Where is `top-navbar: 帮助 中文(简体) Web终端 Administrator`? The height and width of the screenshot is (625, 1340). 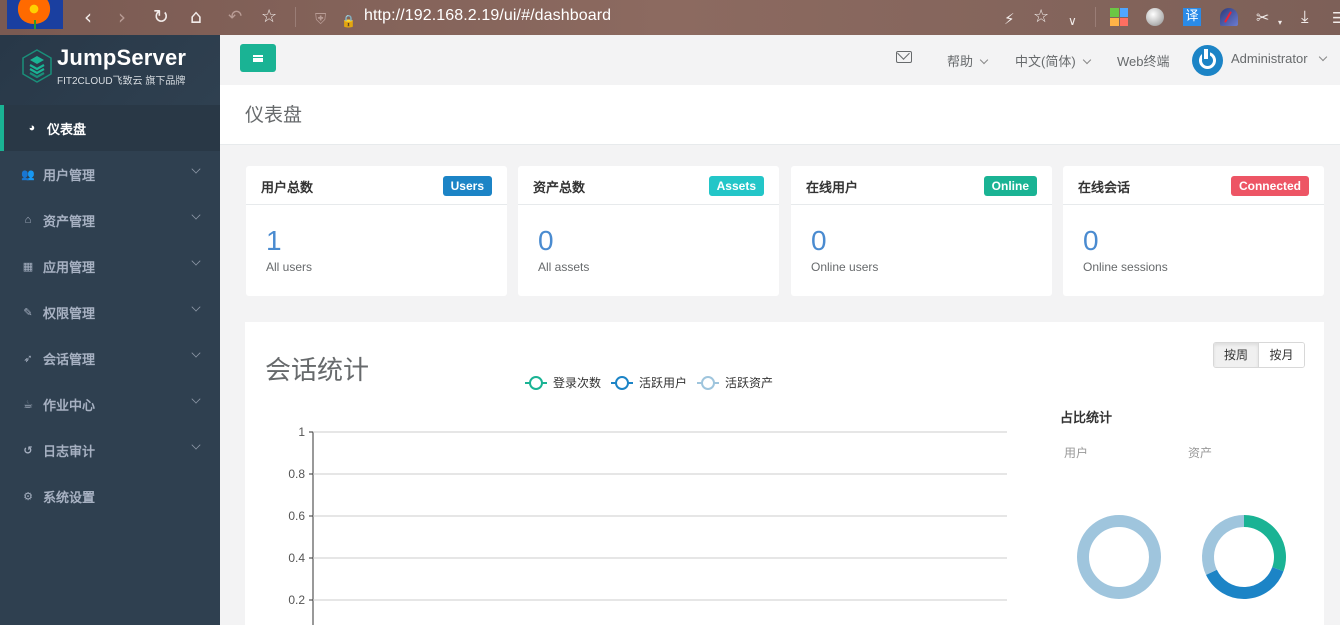
top-navbar: 帮助 中文(简体) Web终端 Administrator is located at coordinates (780, 60).